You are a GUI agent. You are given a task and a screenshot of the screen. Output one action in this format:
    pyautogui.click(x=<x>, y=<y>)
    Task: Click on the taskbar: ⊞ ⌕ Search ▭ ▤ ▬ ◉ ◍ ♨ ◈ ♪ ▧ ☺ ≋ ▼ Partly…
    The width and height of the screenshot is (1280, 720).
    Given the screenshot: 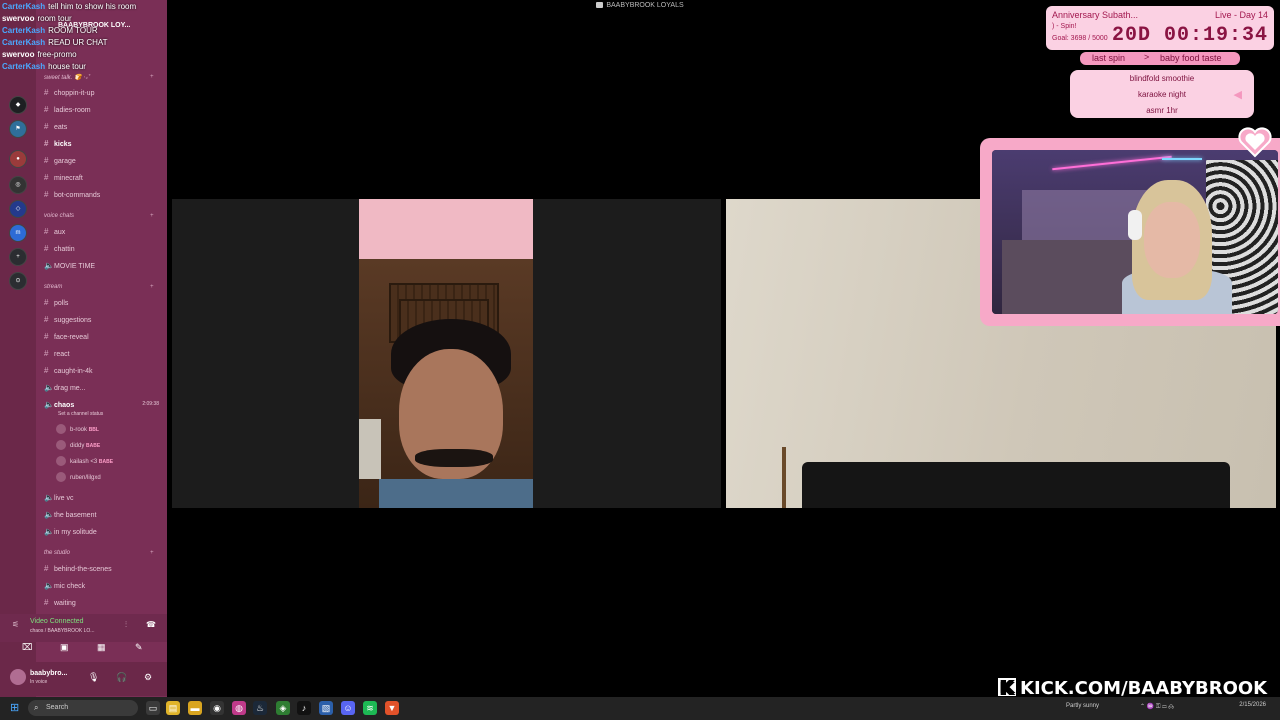 What is the action you would take?
    pyautogui.click(x=640, y=708)
    